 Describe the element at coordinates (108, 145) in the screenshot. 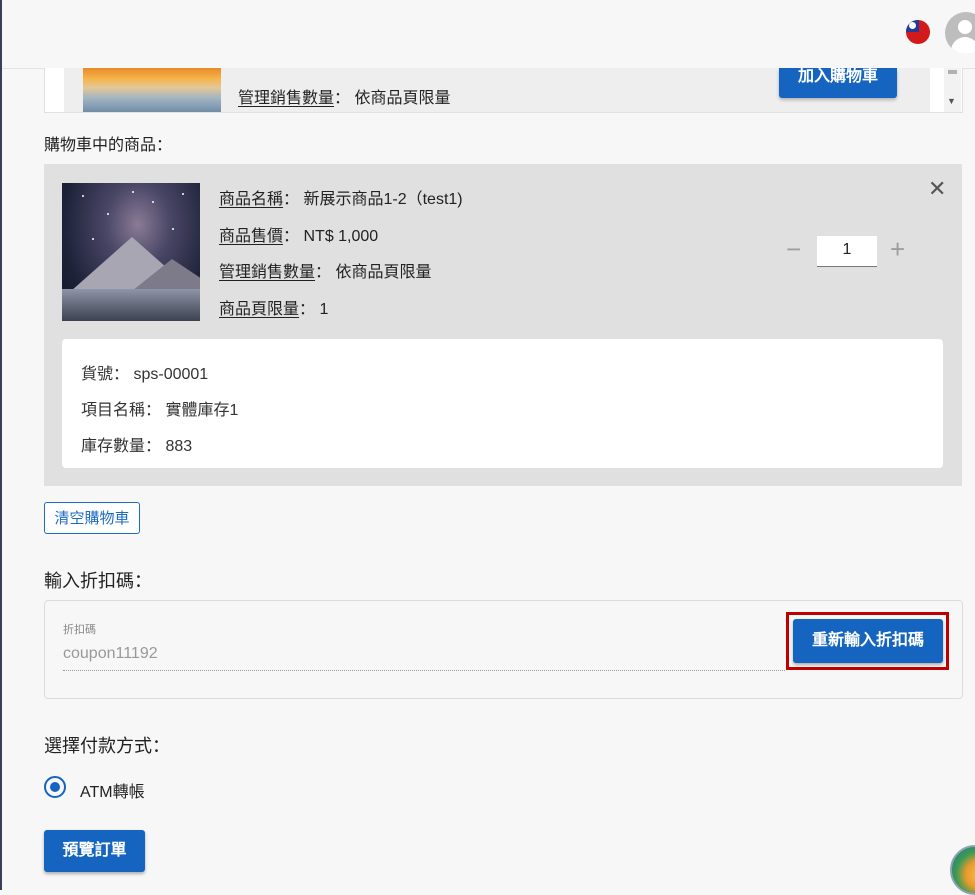

I see `cart-section-title: 購物車中的商品：` at that location.